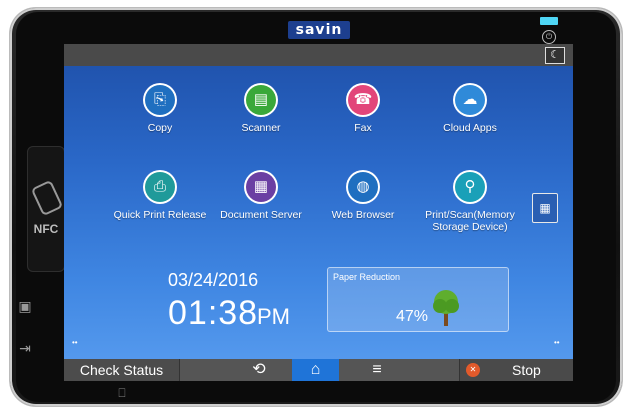  What do you see at coordinates (213, 280) in the screenshot?
I see `date-display: 03/24/2016` at bounding box center [213, 280].